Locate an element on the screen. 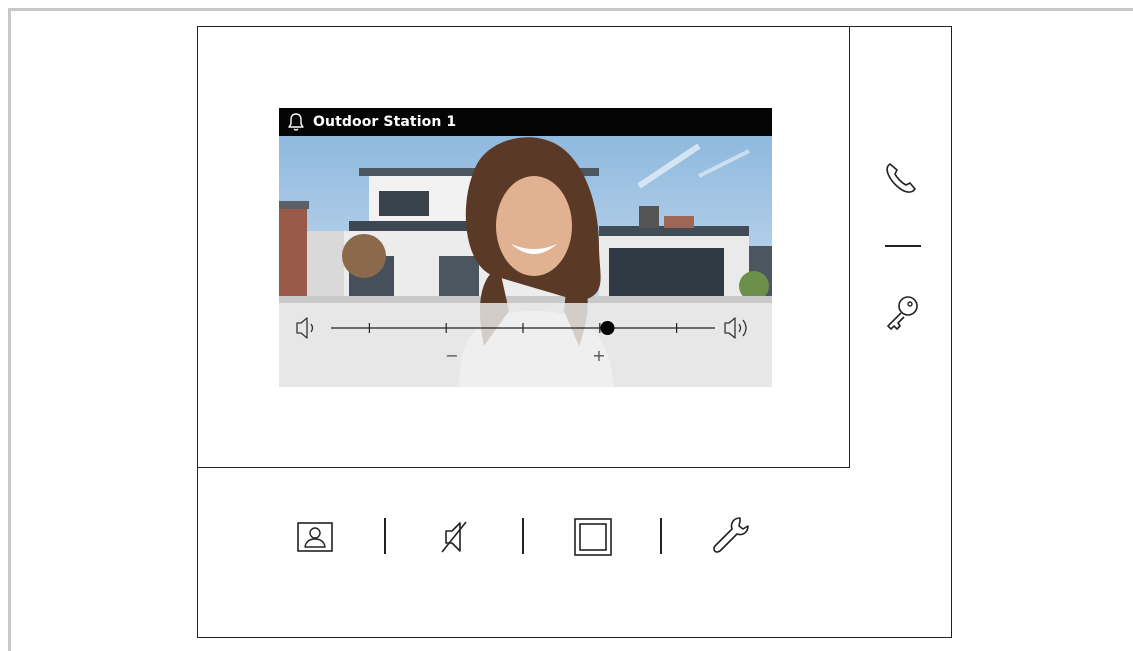 The width and height of the screenshot is (1133, 651). speaker-high-icon is located at coordinates (735, 328).